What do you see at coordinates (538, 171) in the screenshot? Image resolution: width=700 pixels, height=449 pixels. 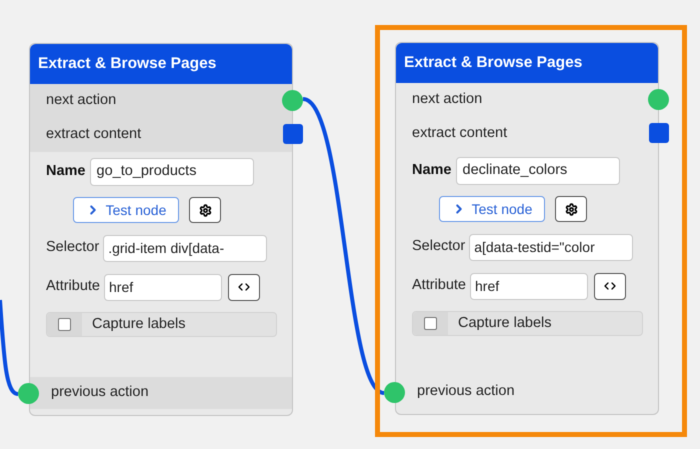 I see `name-field: declinate_colors` at bounding box center [538, 171].